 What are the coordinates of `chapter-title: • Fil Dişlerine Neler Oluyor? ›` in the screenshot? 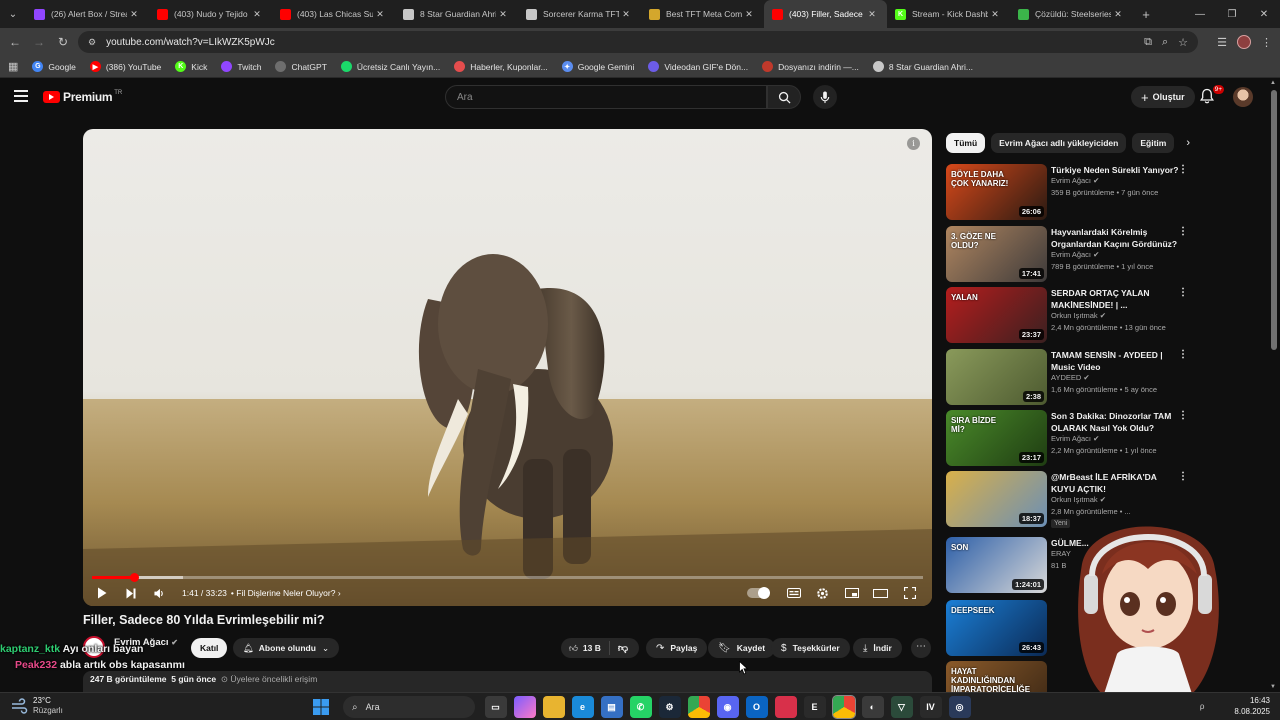 It's located at (286, 593).